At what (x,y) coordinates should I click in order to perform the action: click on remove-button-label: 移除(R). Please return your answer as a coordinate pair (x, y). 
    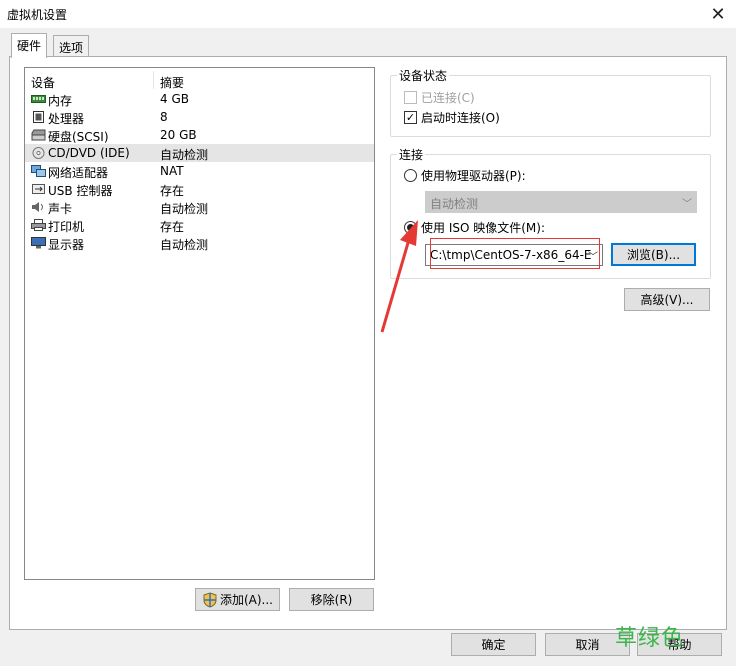
    Looking at the image, I should click on (331, 600).